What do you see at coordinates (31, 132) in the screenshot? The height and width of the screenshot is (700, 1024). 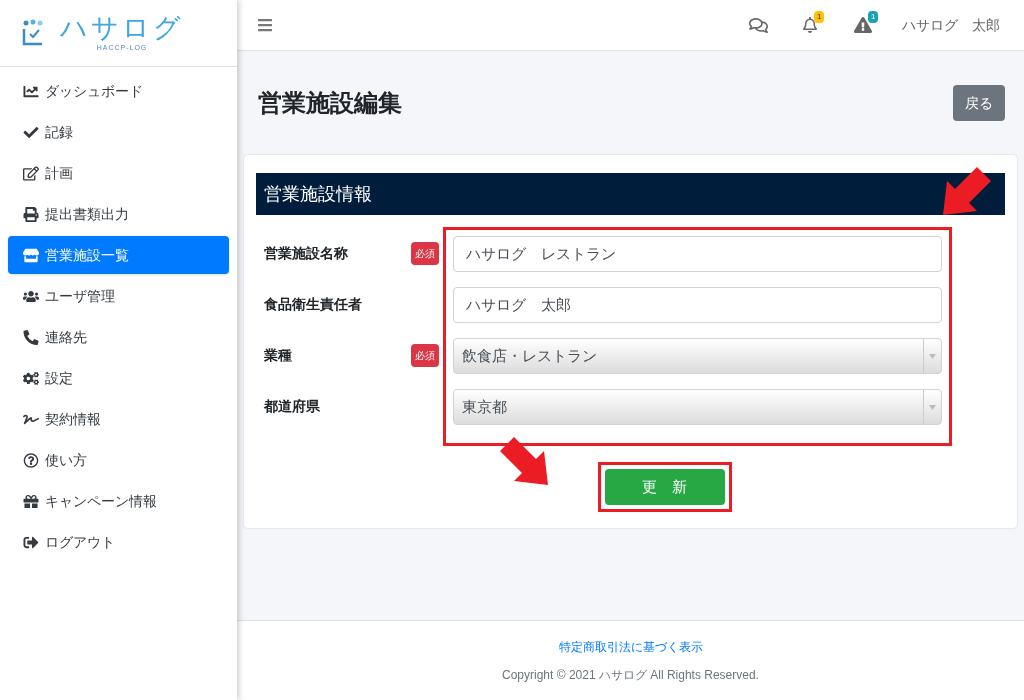 I see `check-icon` at bounding box center [31, 132].